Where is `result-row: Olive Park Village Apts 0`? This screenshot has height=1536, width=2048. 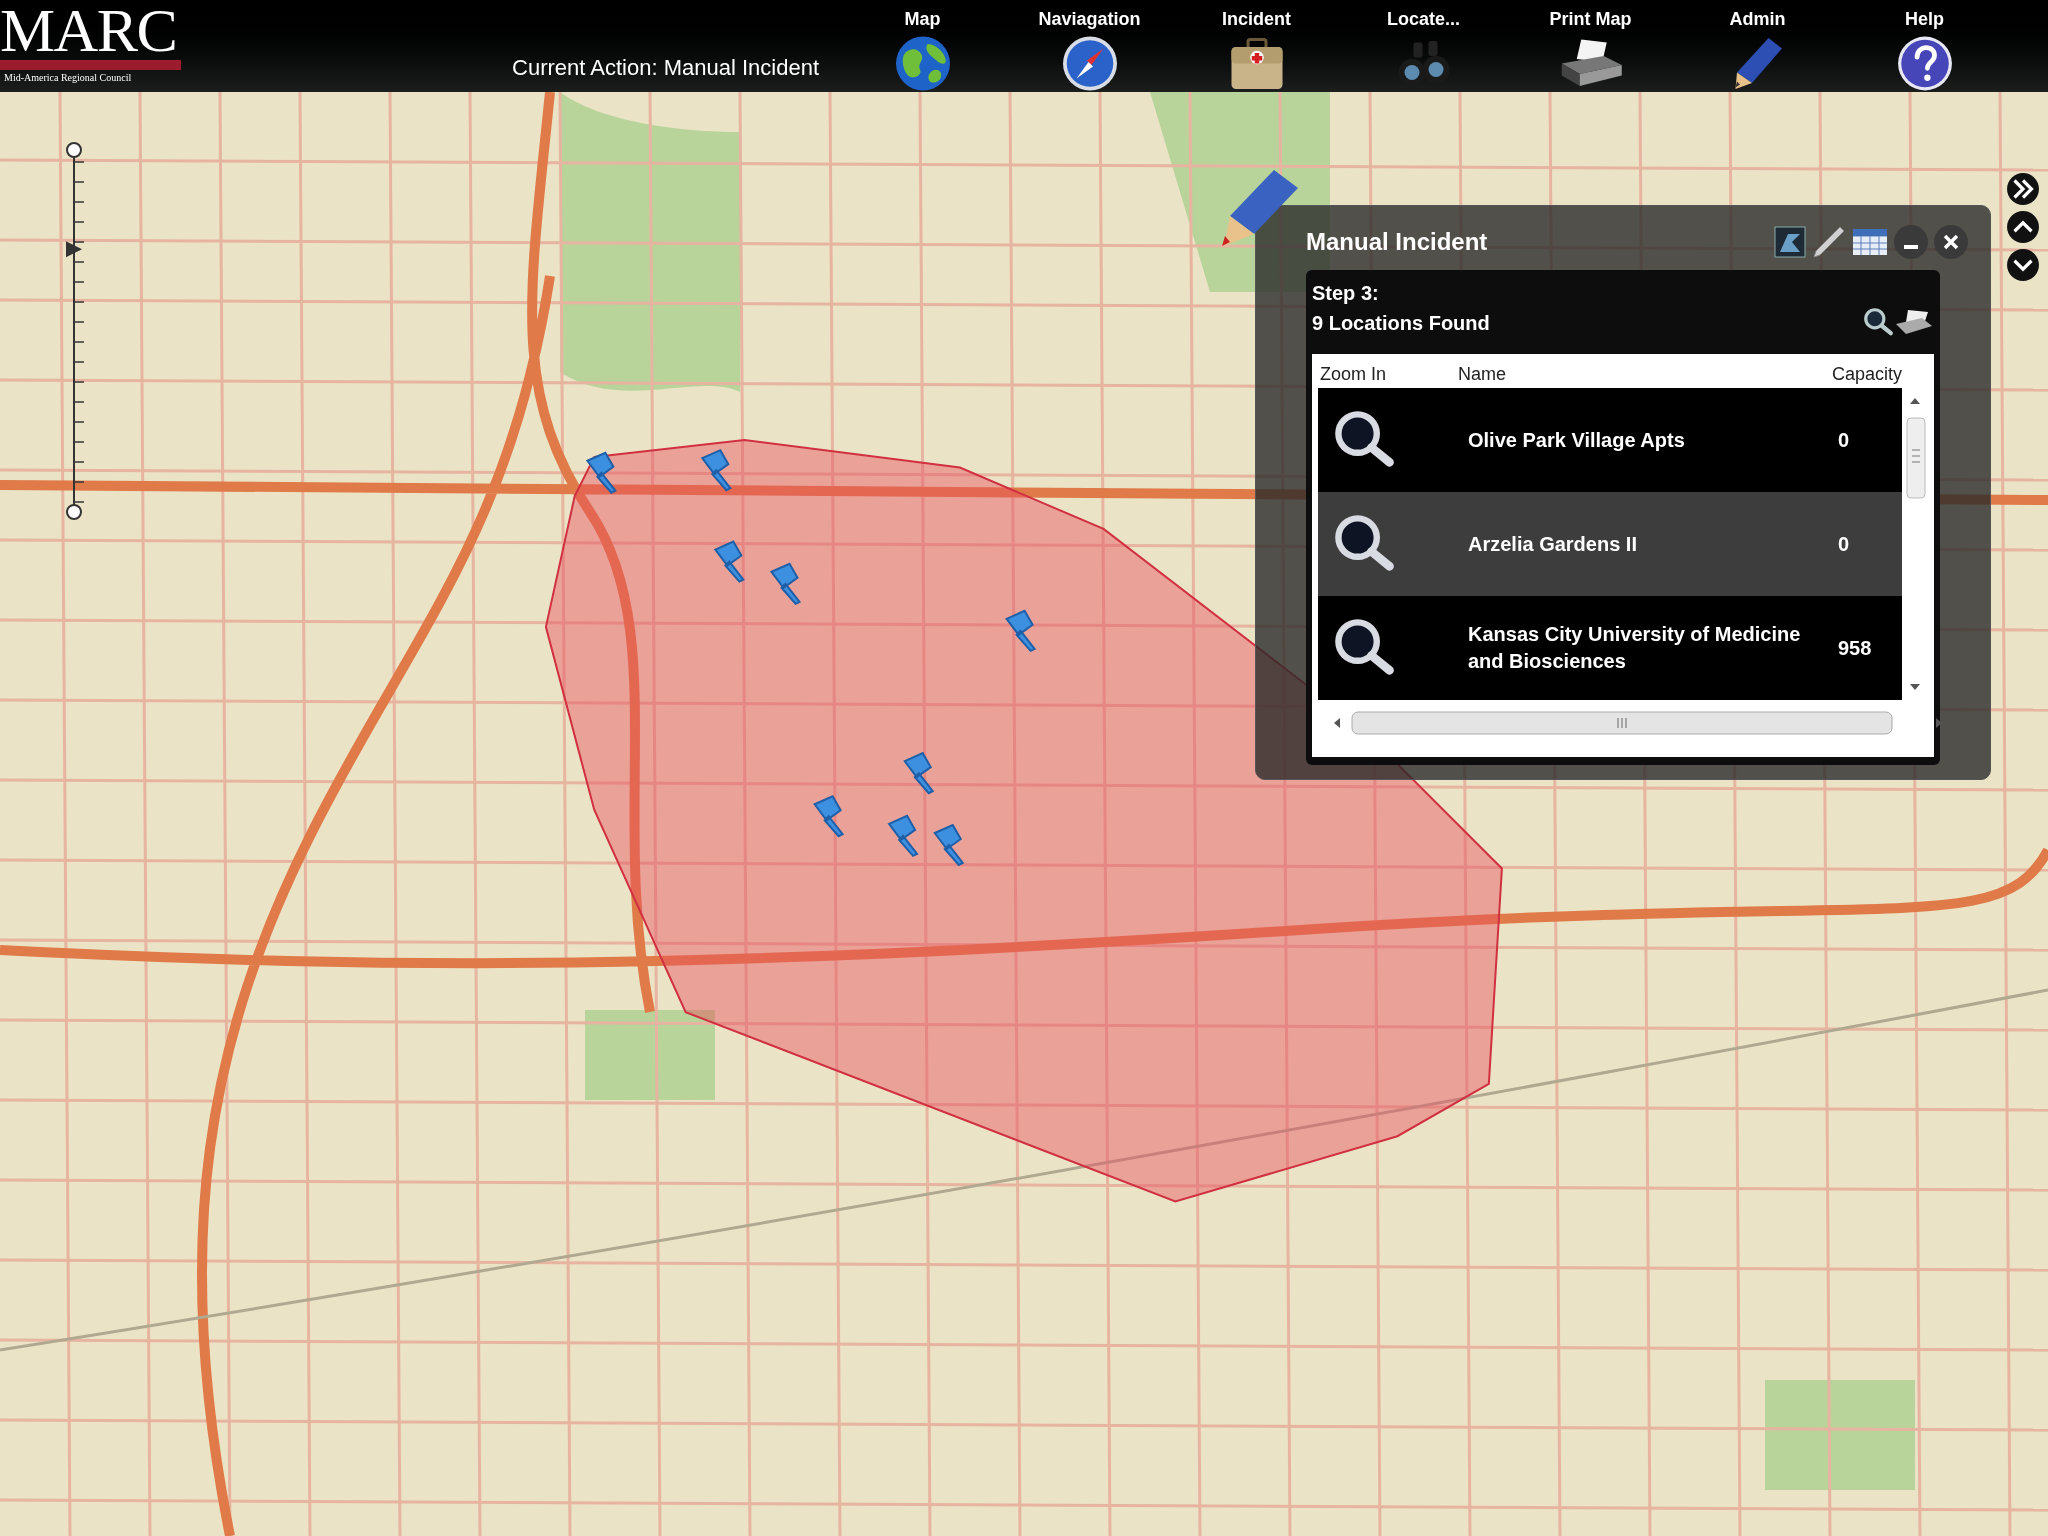
result-row: Olive Park Village Apts 0 is located at coordinates (1610, 440).